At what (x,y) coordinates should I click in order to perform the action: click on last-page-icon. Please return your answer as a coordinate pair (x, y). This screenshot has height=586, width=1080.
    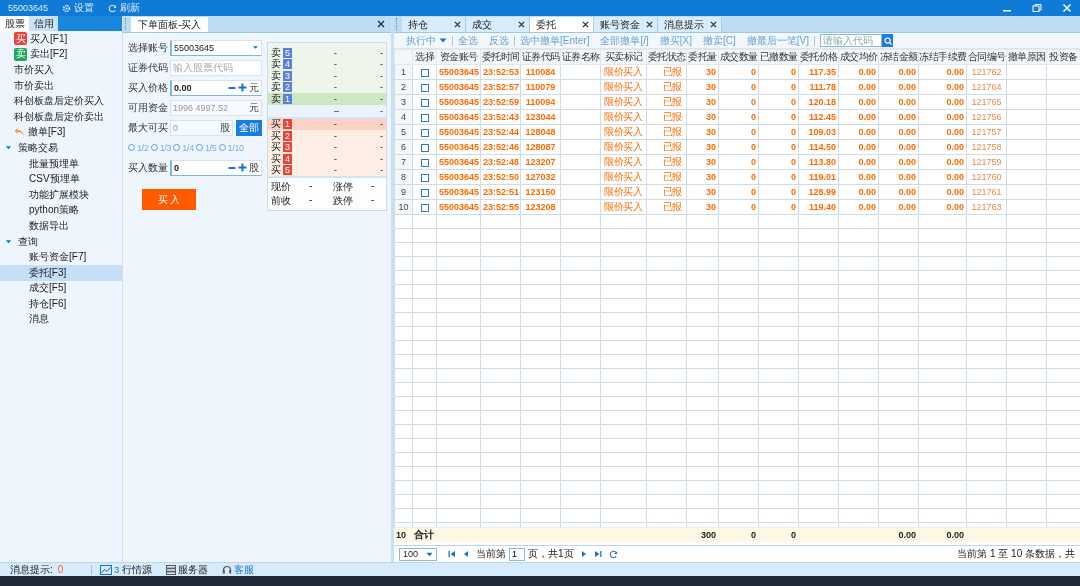
    Looking at the image, I should click on (597, 554).